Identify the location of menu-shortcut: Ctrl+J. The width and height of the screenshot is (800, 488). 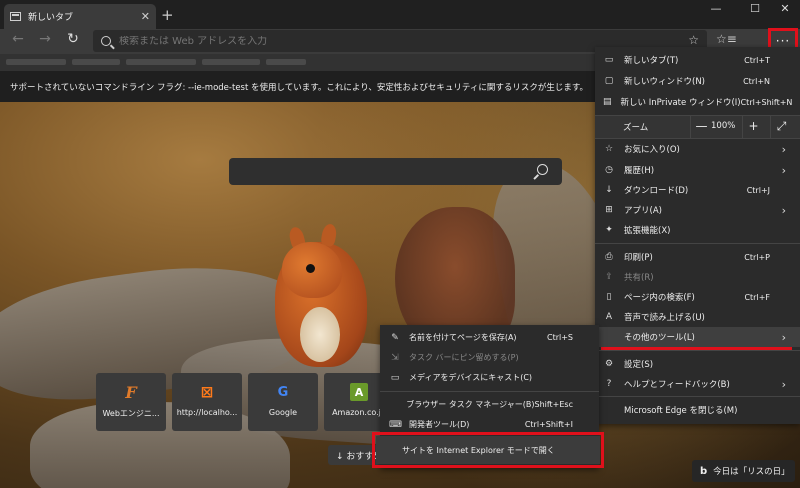
(758, 190).